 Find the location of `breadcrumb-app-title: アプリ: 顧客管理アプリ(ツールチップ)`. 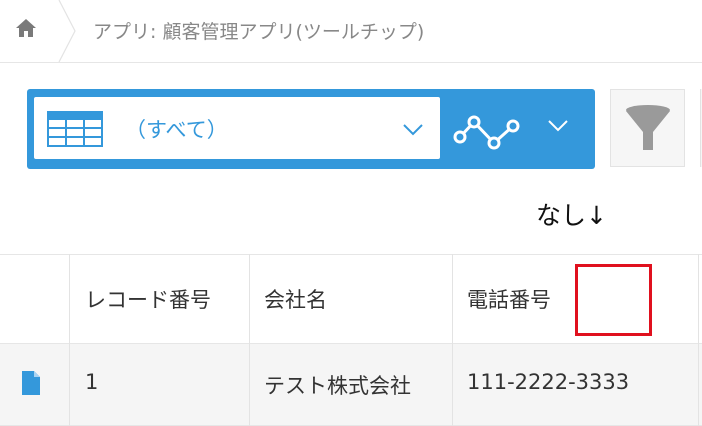

breadcrumb-app-title: アプリ: 顧客管理アプリ(ツールチップ) is located at coordinates (258, 30).